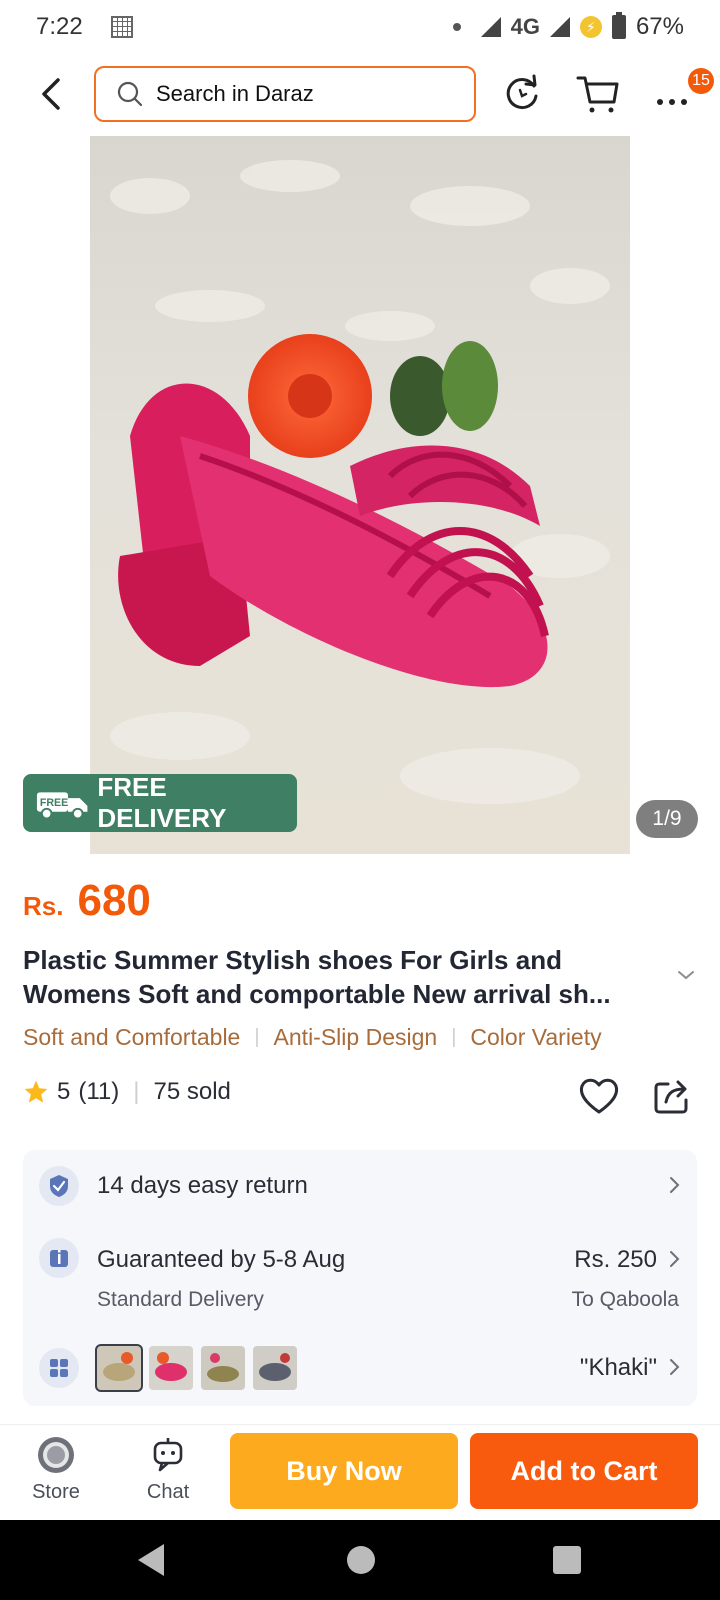 The image size is (720, 1600). What do you see at coordinates (59, 1186) in the screenshot?
I see `shield-icon` at bounding box center [59, 1186].